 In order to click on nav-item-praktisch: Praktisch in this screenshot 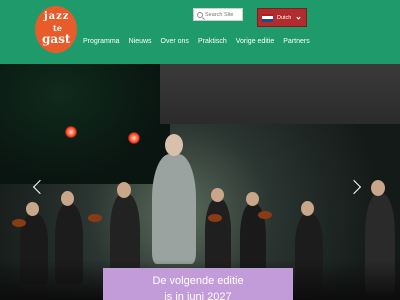, I will do `click(212, 42)`.